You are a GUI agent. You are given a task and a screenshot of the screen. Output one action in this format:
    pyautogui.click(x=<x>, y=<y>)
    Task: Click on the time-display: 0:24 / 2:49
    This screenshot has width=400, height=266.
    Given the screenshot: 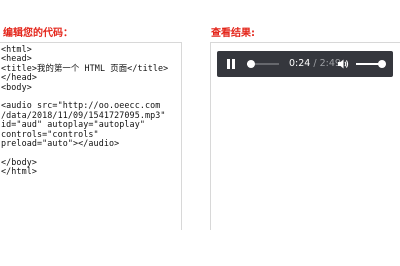 What is the action you would take?
    pyautogui.click(x=315, y=64)
    